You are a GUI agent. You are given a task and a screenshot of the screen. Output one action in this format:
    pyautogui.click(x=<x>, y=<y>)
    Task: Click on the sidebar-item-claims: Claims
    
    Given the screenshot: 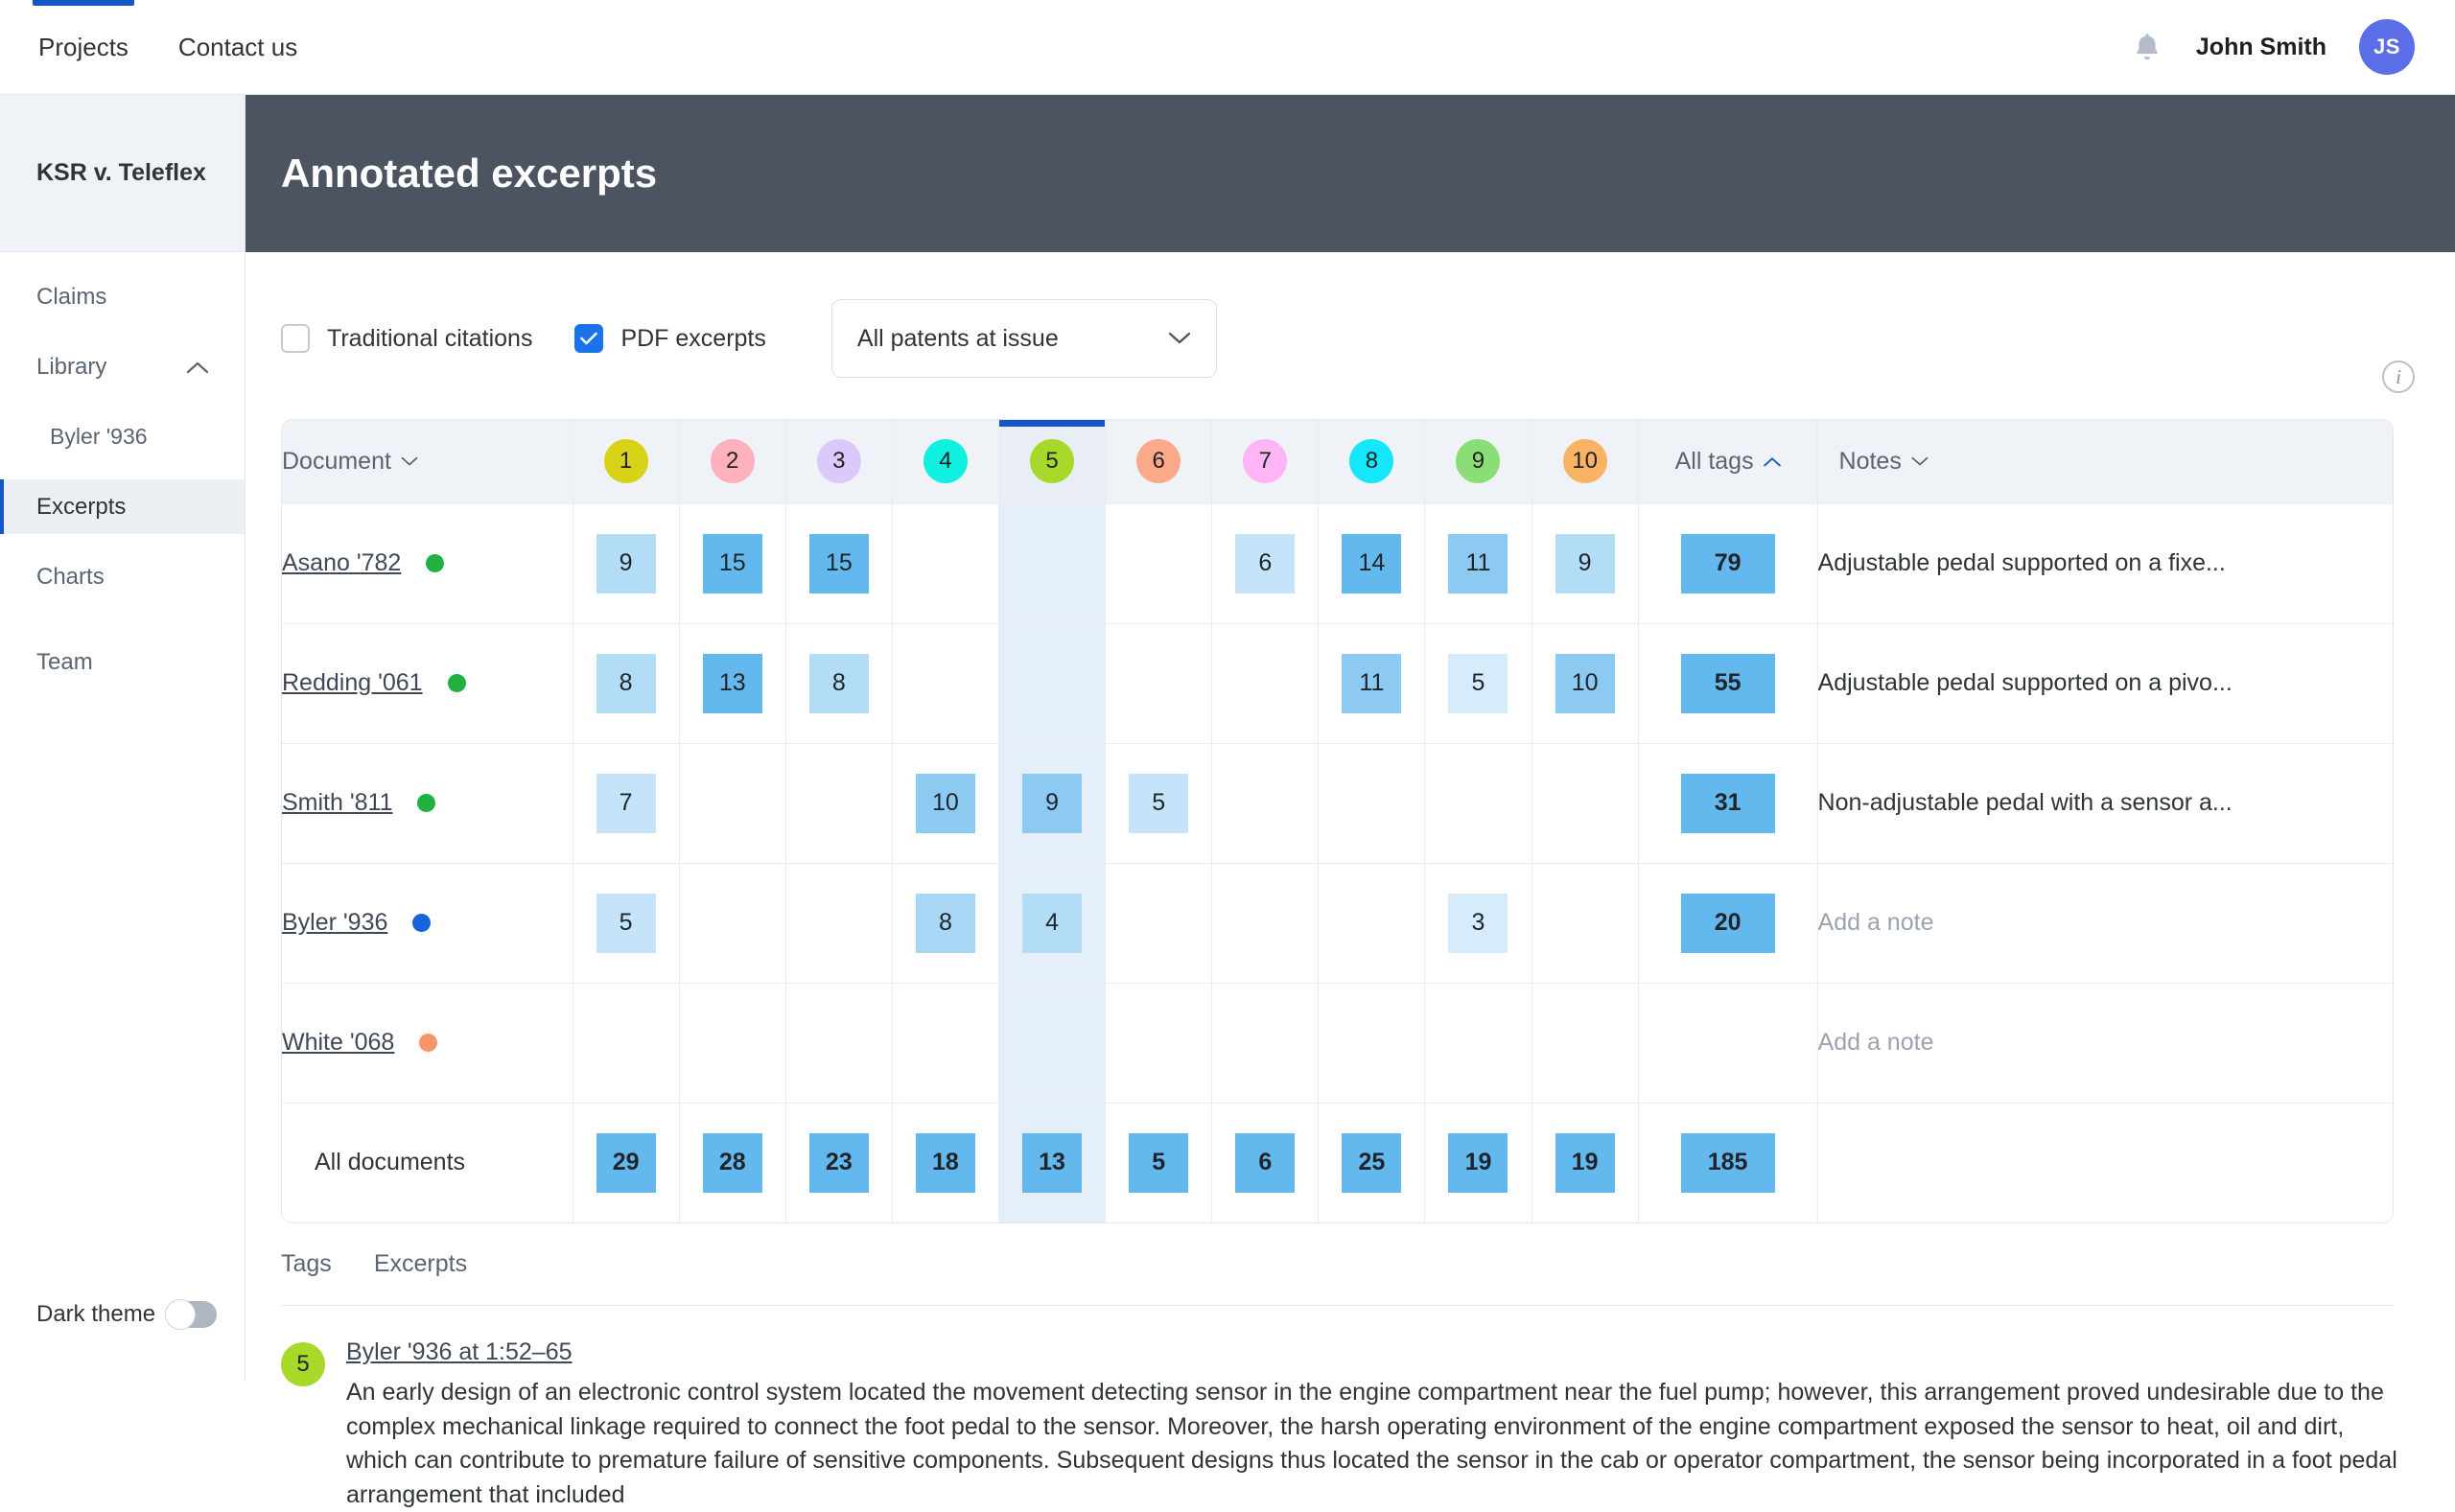 What is the action you would take?
    pyautogui.click(x=122, y=296)
    